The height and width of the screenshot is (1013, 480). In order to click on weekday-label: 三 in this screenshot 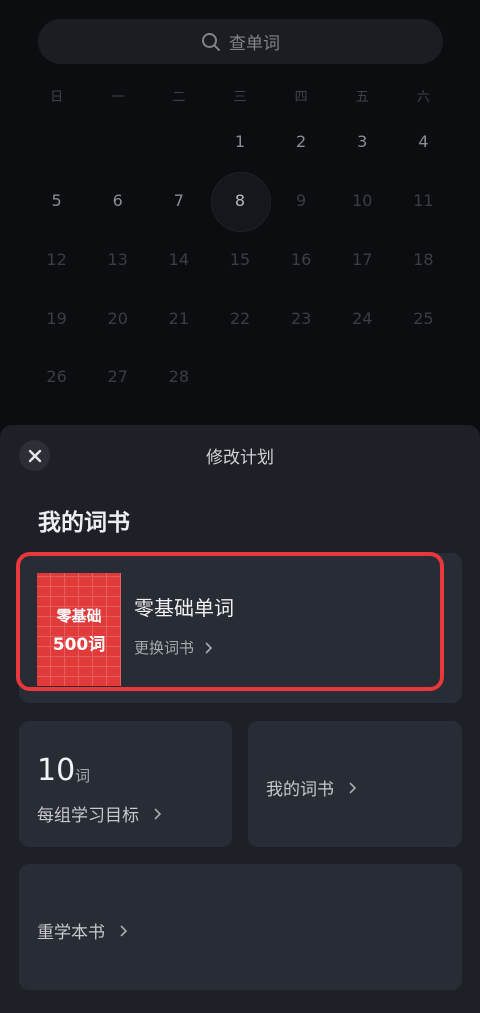, I will do `click(240, 97)`.